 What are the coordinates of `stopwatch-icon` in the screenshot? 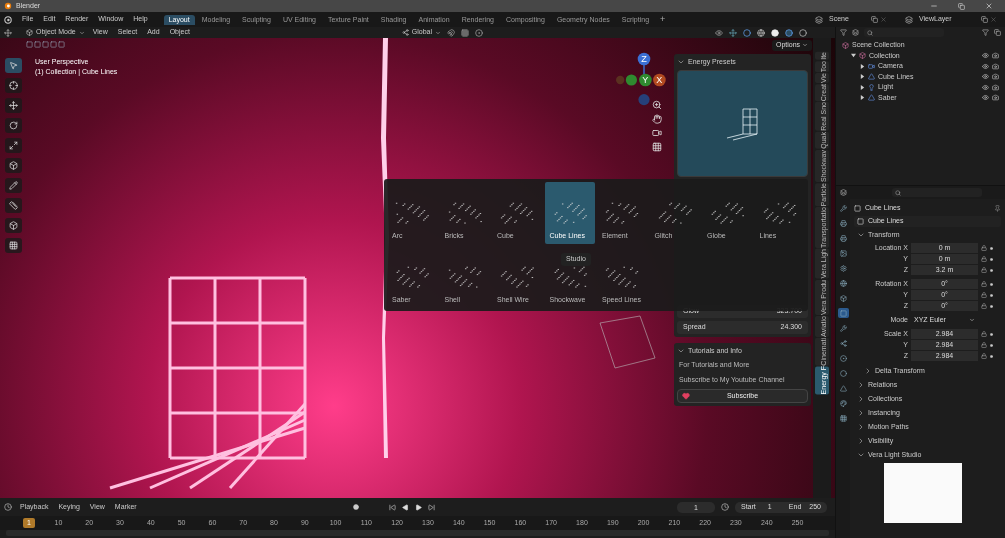 It's located at (725, 507).